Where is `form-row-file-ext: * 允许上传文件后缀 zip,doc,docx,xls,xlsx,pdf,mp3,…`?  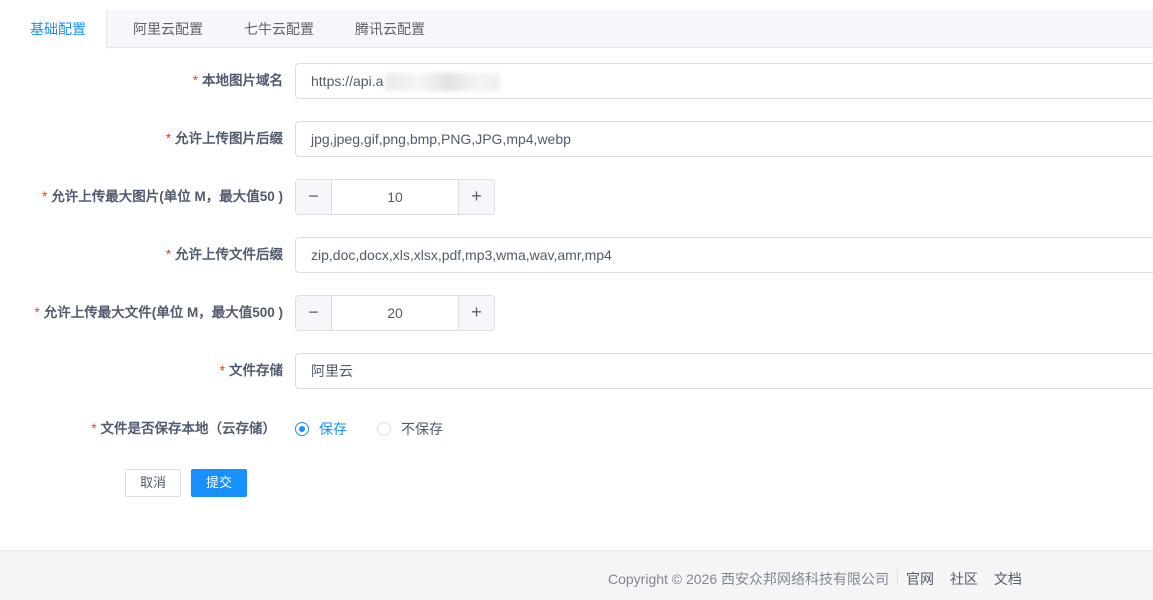
form-row-file-ext: * 允许上传文件后缀 zip,doc,docx,xls,xlsx,pdf,mp3,… is located at coordinates (576, 255).